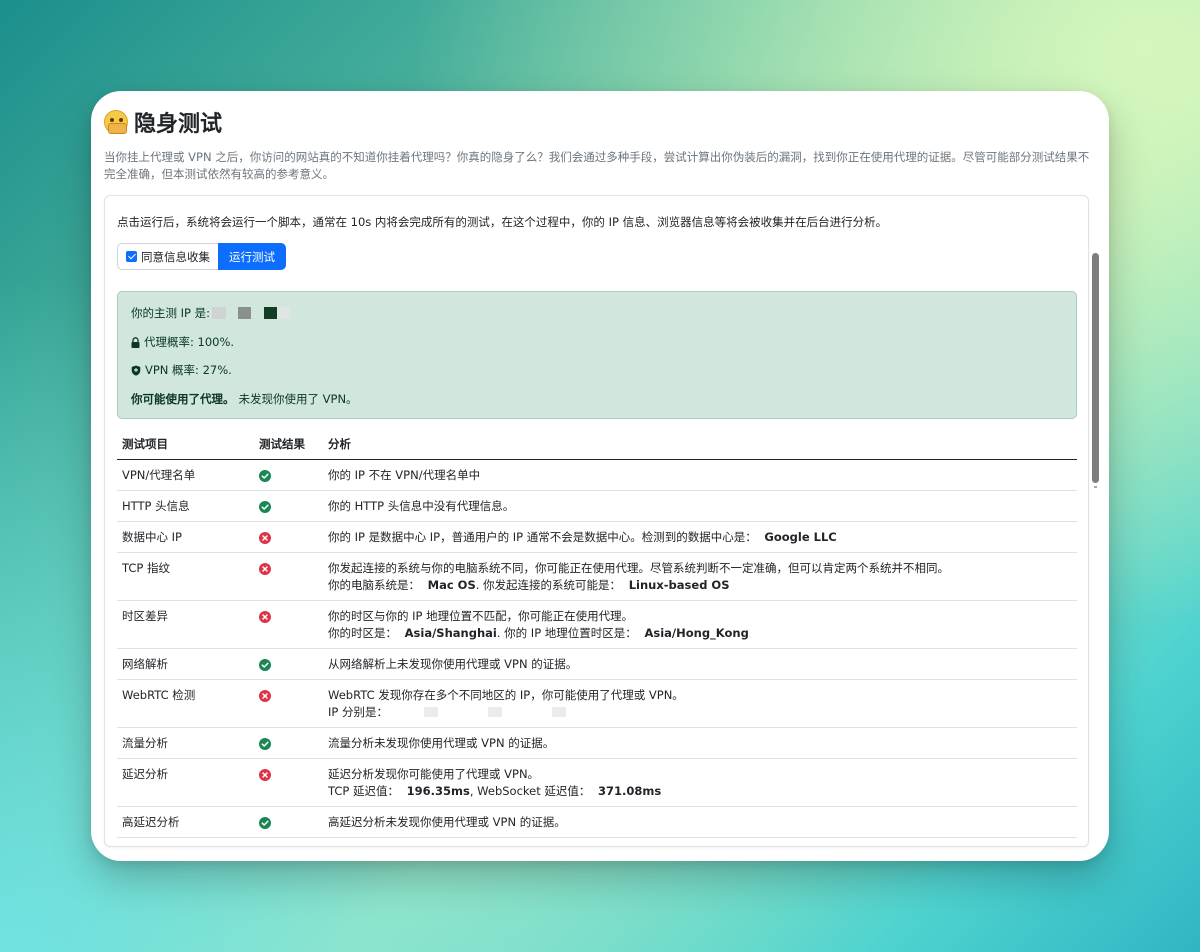  Describe the element at coordinates (185, 537) in the screenshot. I see `test-item-name: 数据中心 IP` at that location.